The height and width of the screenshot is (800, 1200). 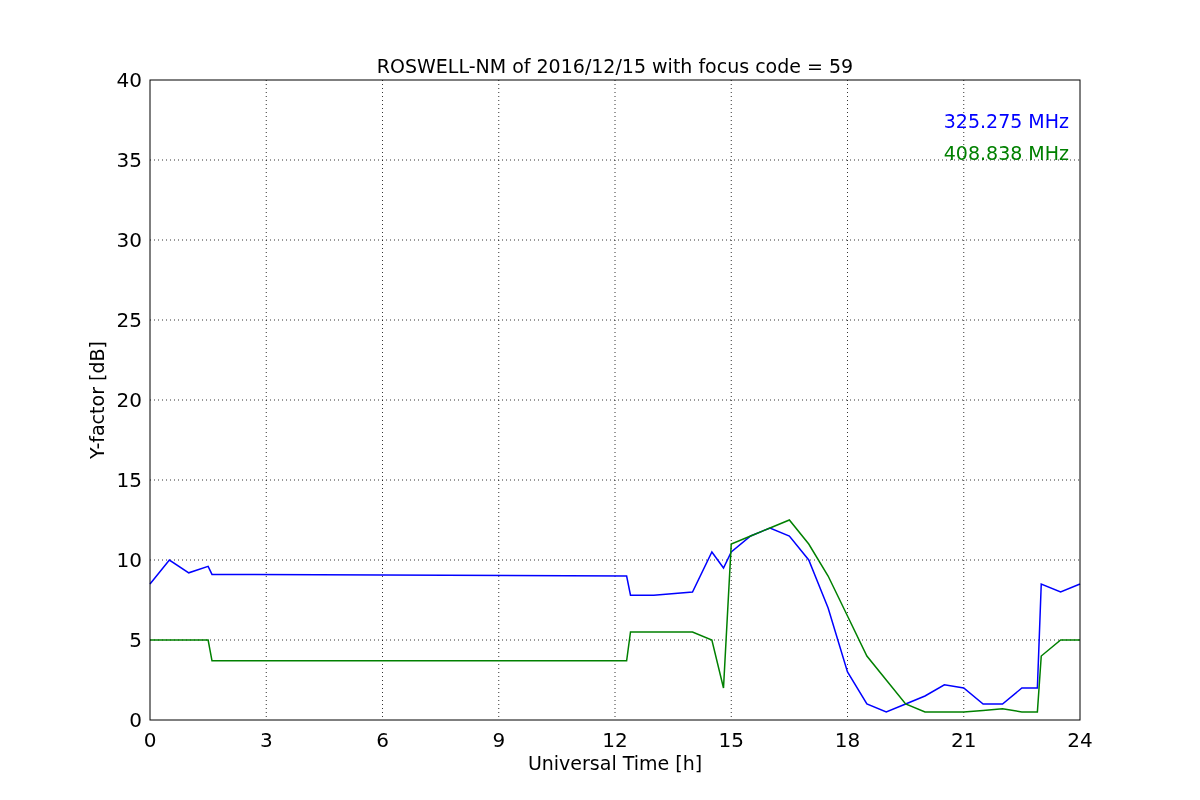 I want to click on legend-label: 325.275 MHz, so click(x=1006, y=121).